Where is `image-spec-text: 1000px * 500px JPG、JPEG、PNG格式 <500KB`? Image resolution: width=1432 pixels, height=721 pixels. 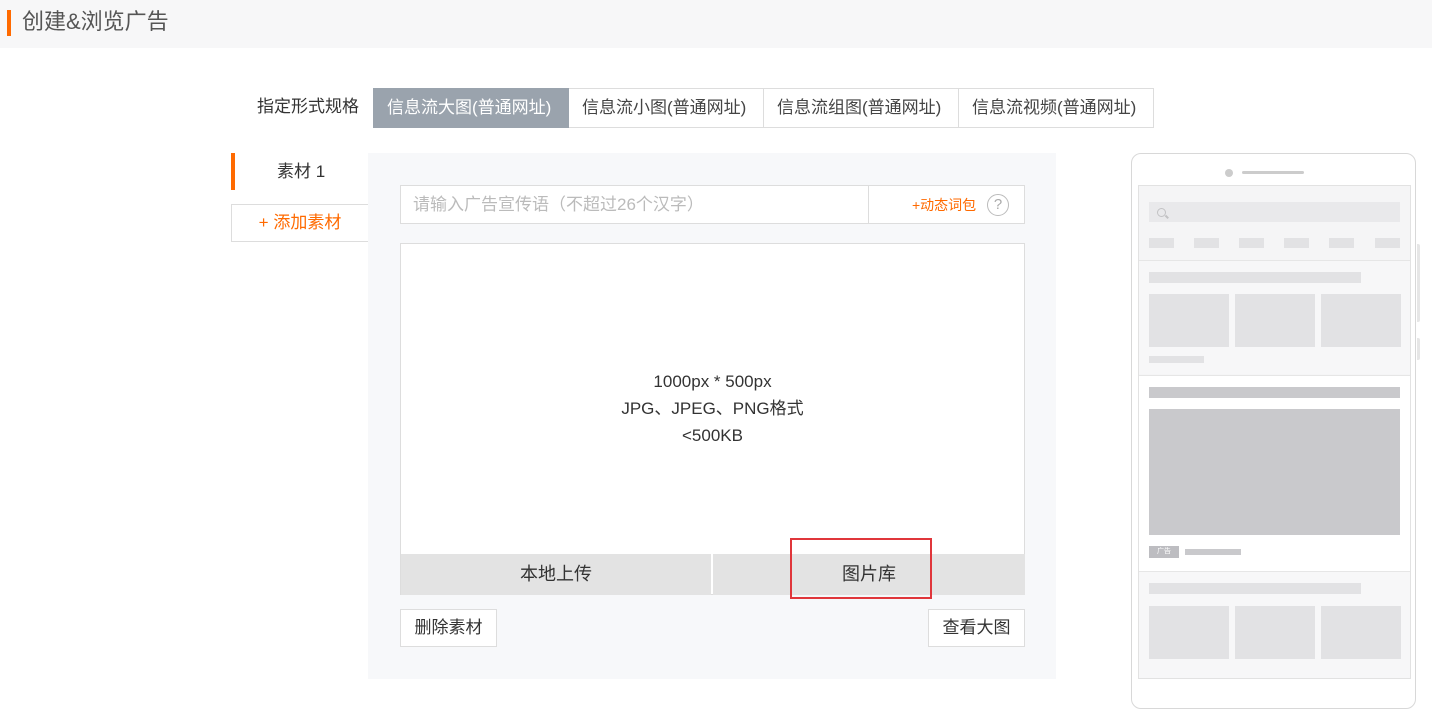 image-spec-text: 1000px * 500px JPG、JPEG、PNG格式 <500KB is located at coordinates (712, 408).